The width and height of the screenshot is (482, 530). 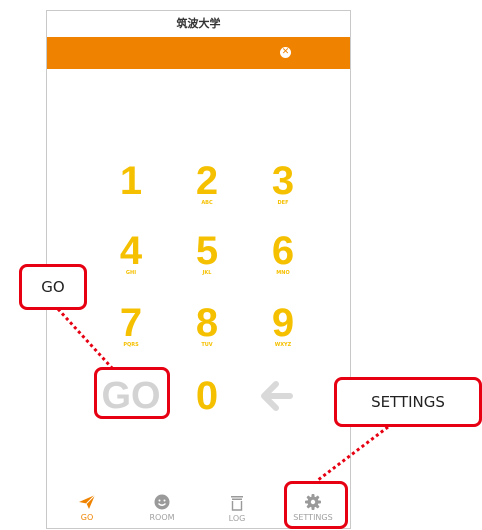 I want to click on settings-callout: SETTINGS, so click(x=408, y=402).